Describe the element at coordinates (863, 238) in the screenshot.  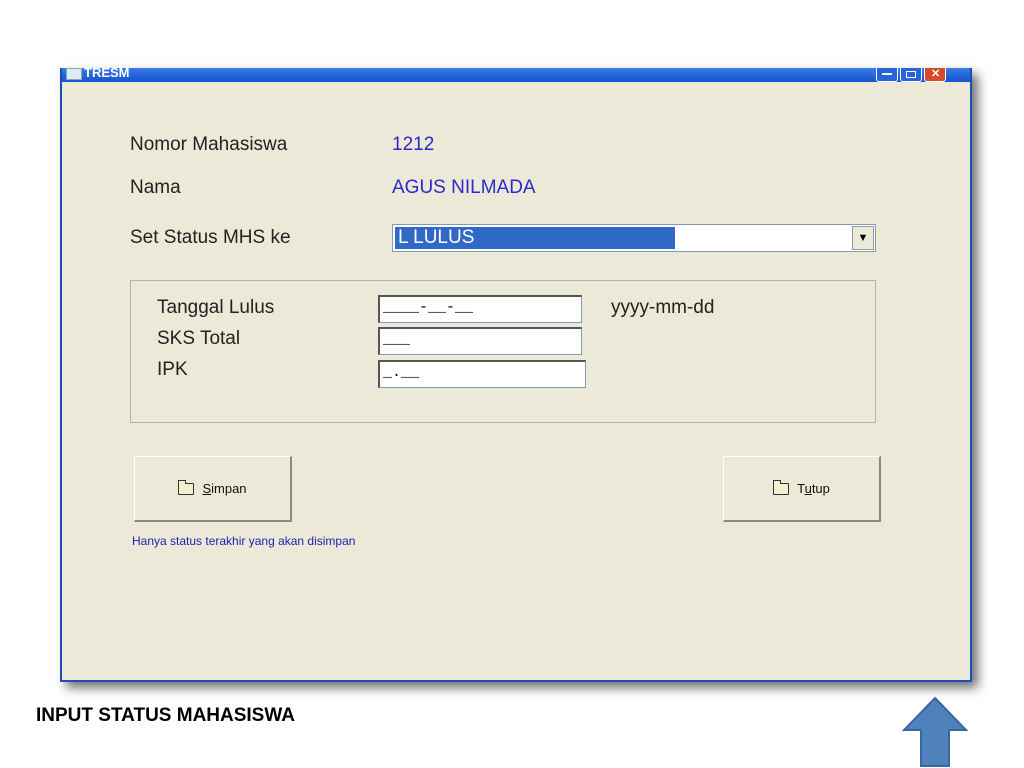
I see `chevron-down-icon: ▼` at that location.